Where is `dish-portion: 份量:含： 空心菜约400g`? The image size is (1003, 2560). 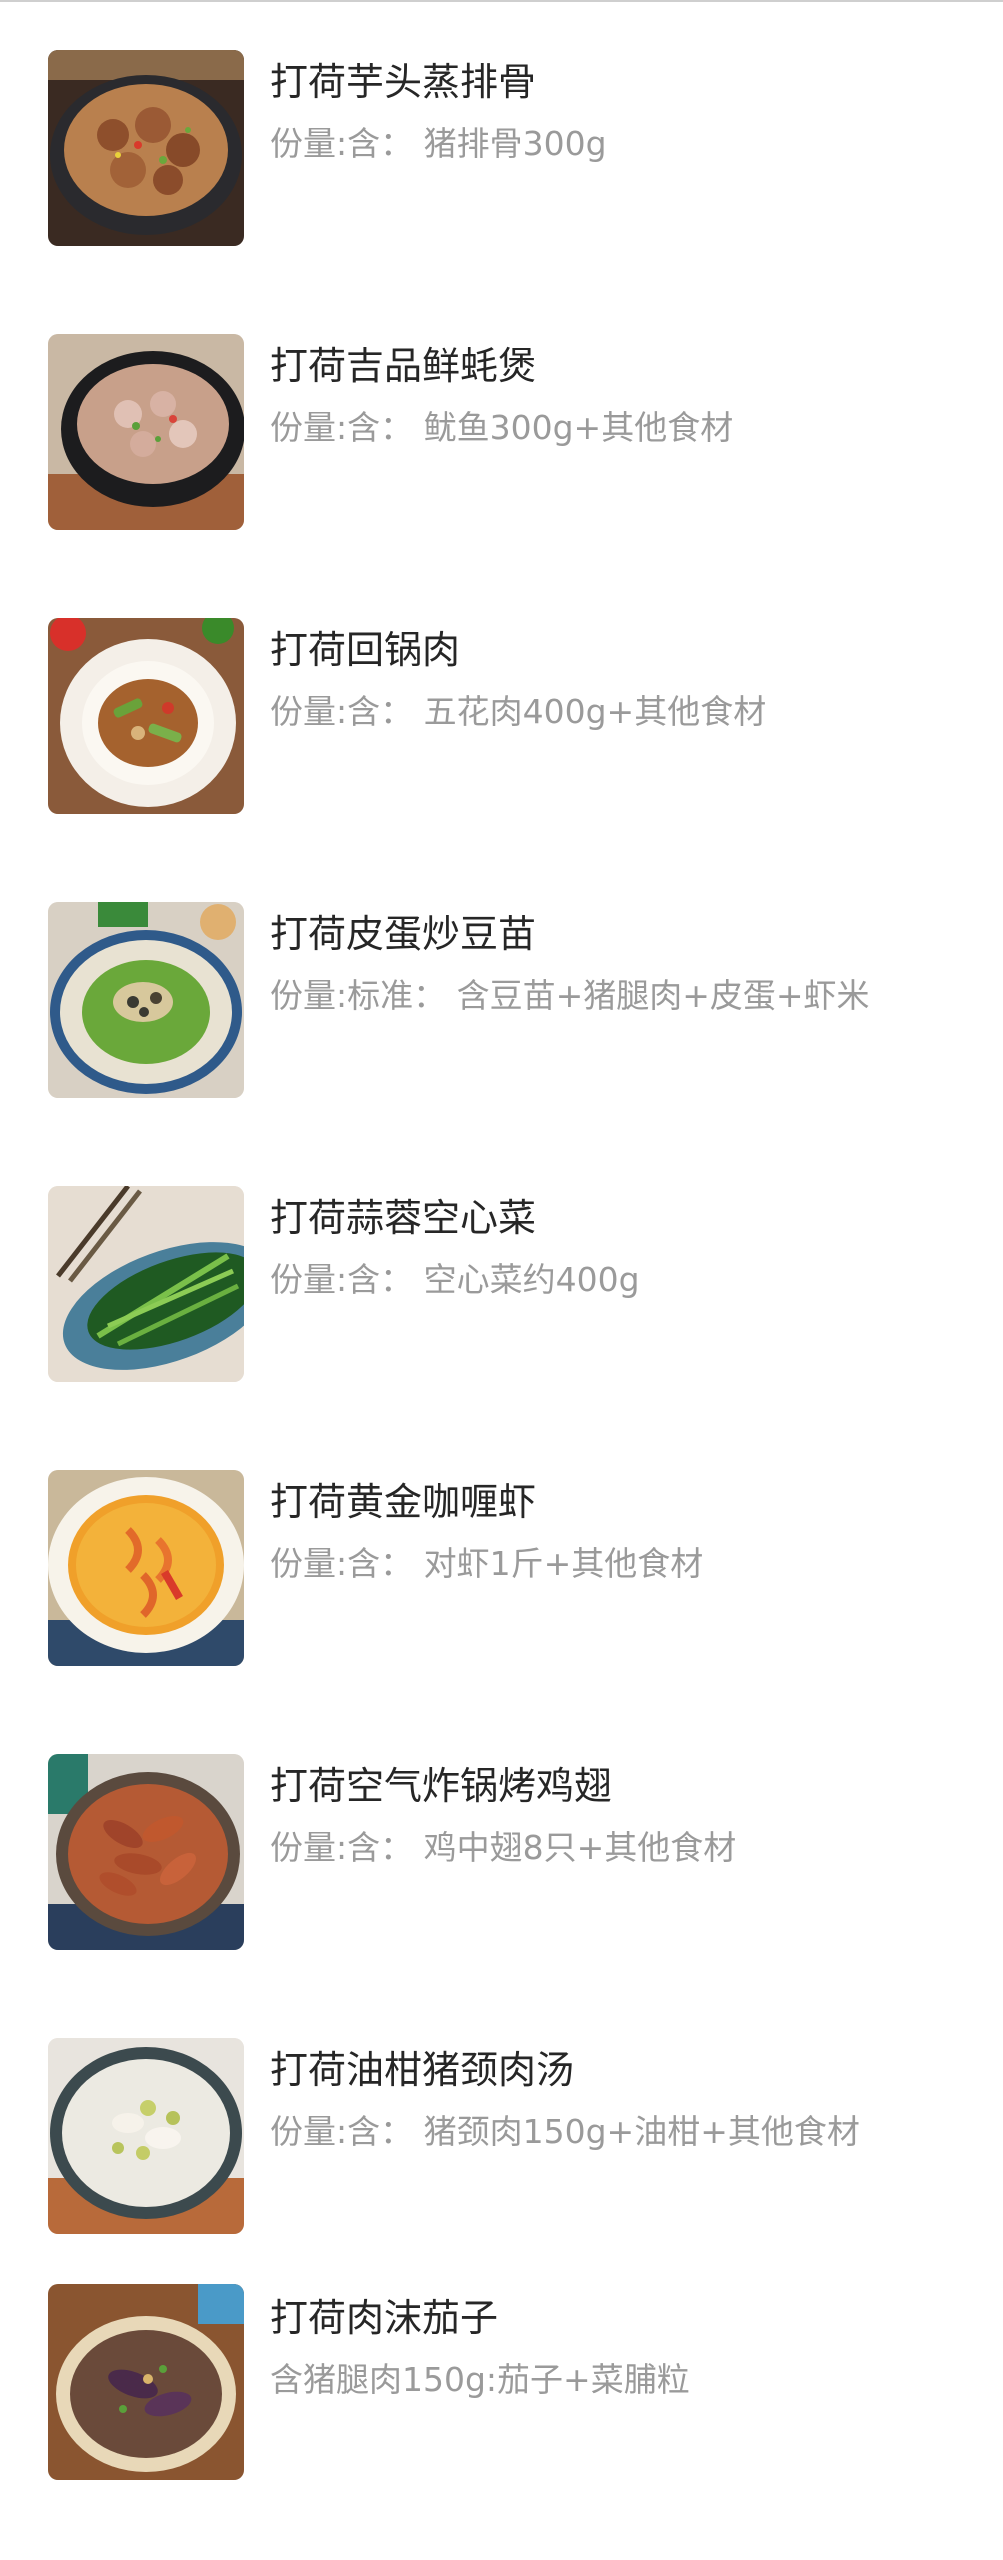 dish-portion: 份量:含： 空心菜约400g is located at coordinates (455, 1279).